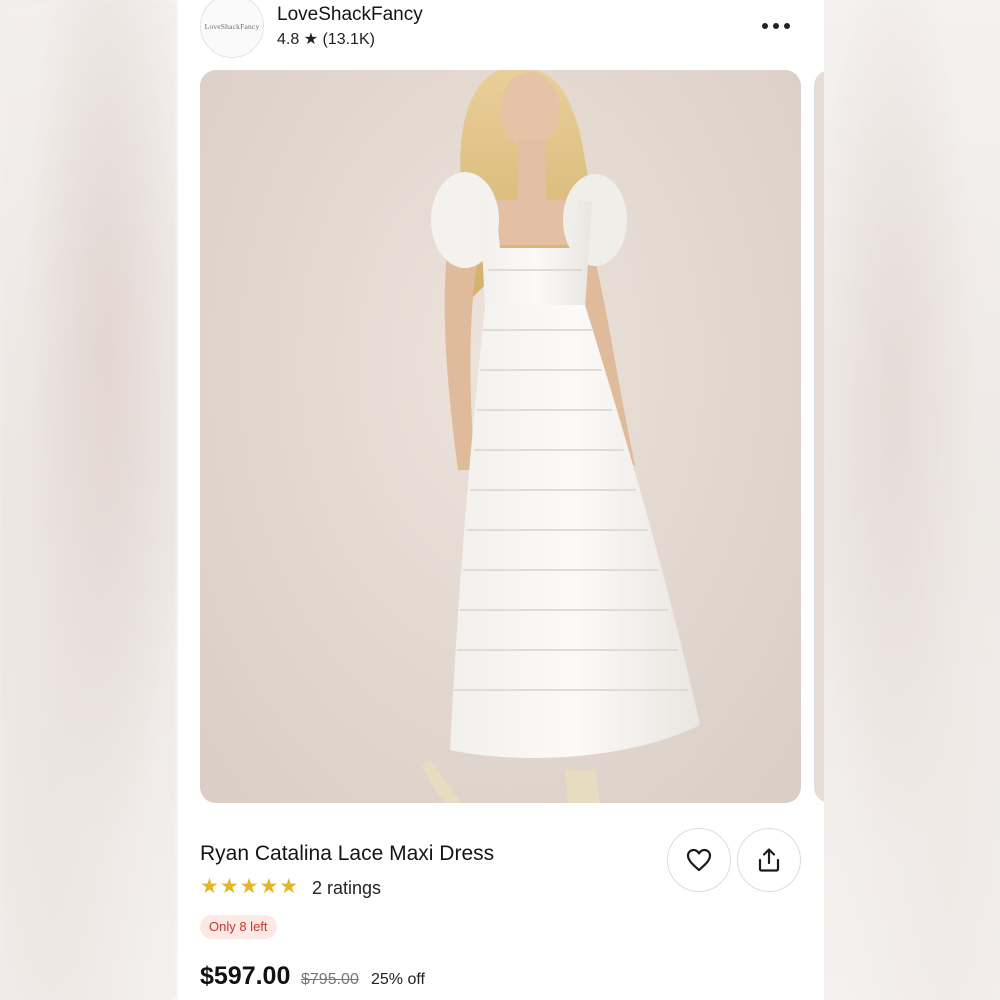  Describe the element at coordinates (347, 853) in the screenshot. I see `product-title: Ryan Catalina Lace Maxi Dress` at that location.